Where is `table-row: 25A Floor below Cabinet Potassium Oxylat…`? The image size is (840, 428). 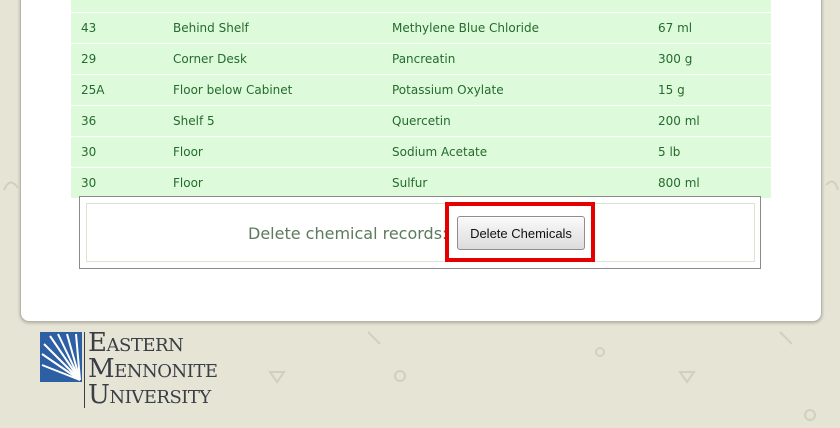 table-row: 25A Floor below Cabinet Potassium Oxylat… is located at coordinates (421, 90).